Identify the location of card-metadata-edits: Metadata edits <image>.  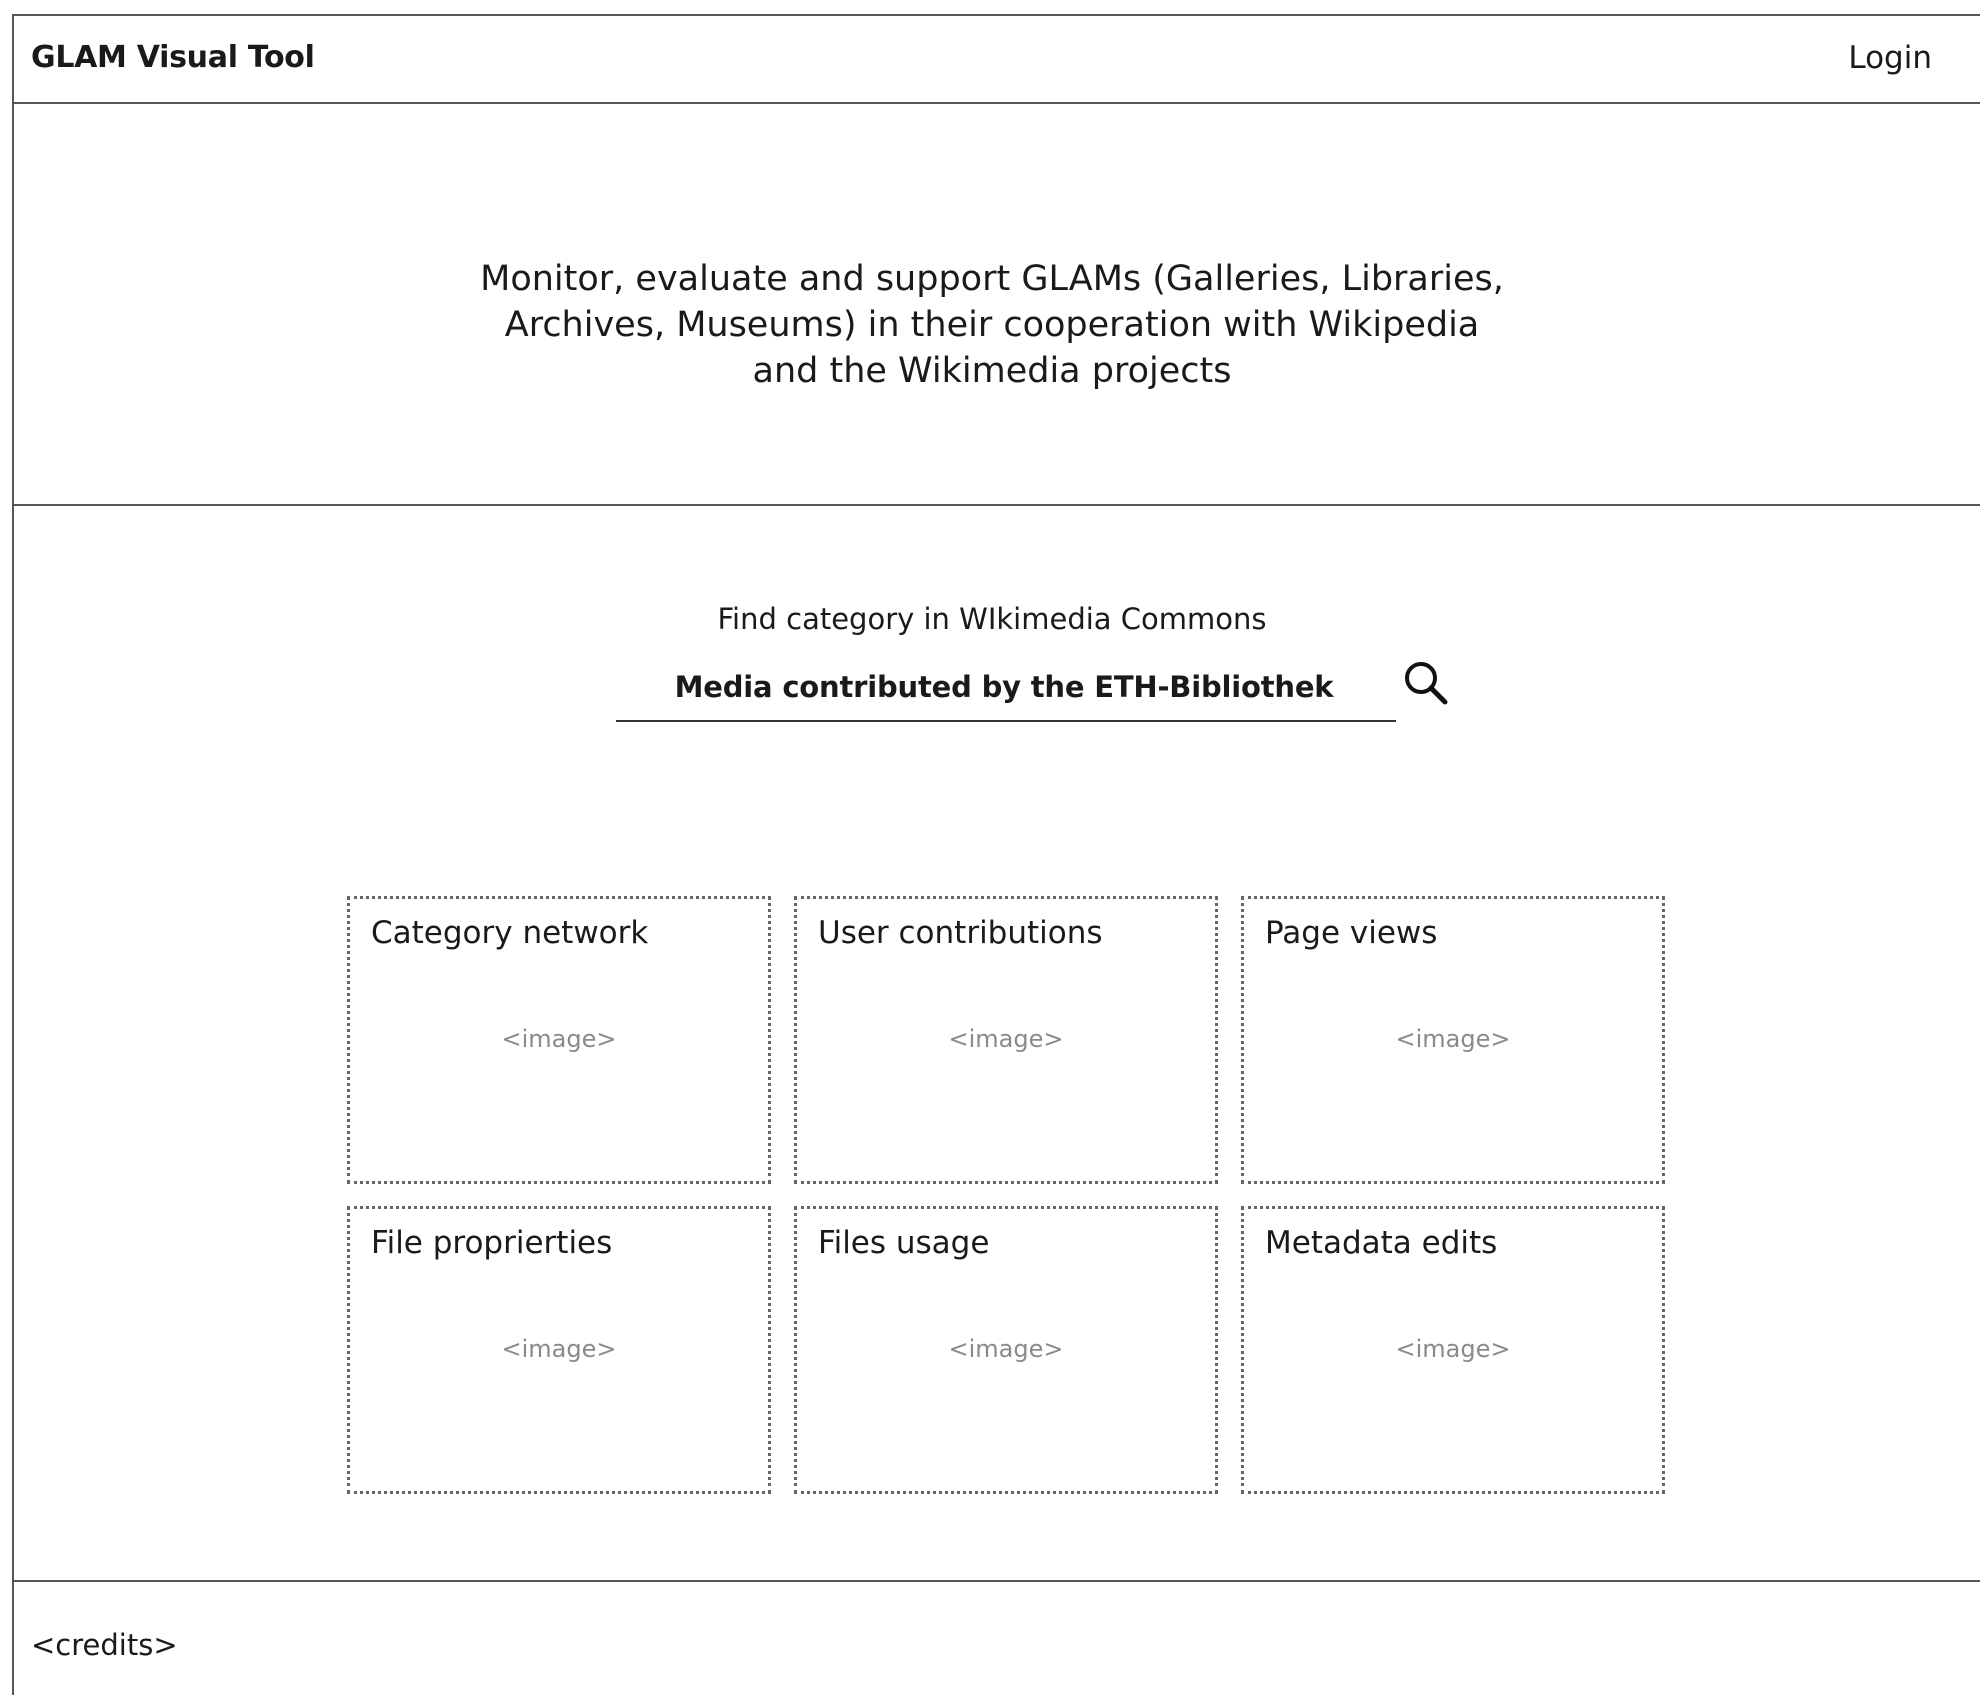
(1453, 1350).